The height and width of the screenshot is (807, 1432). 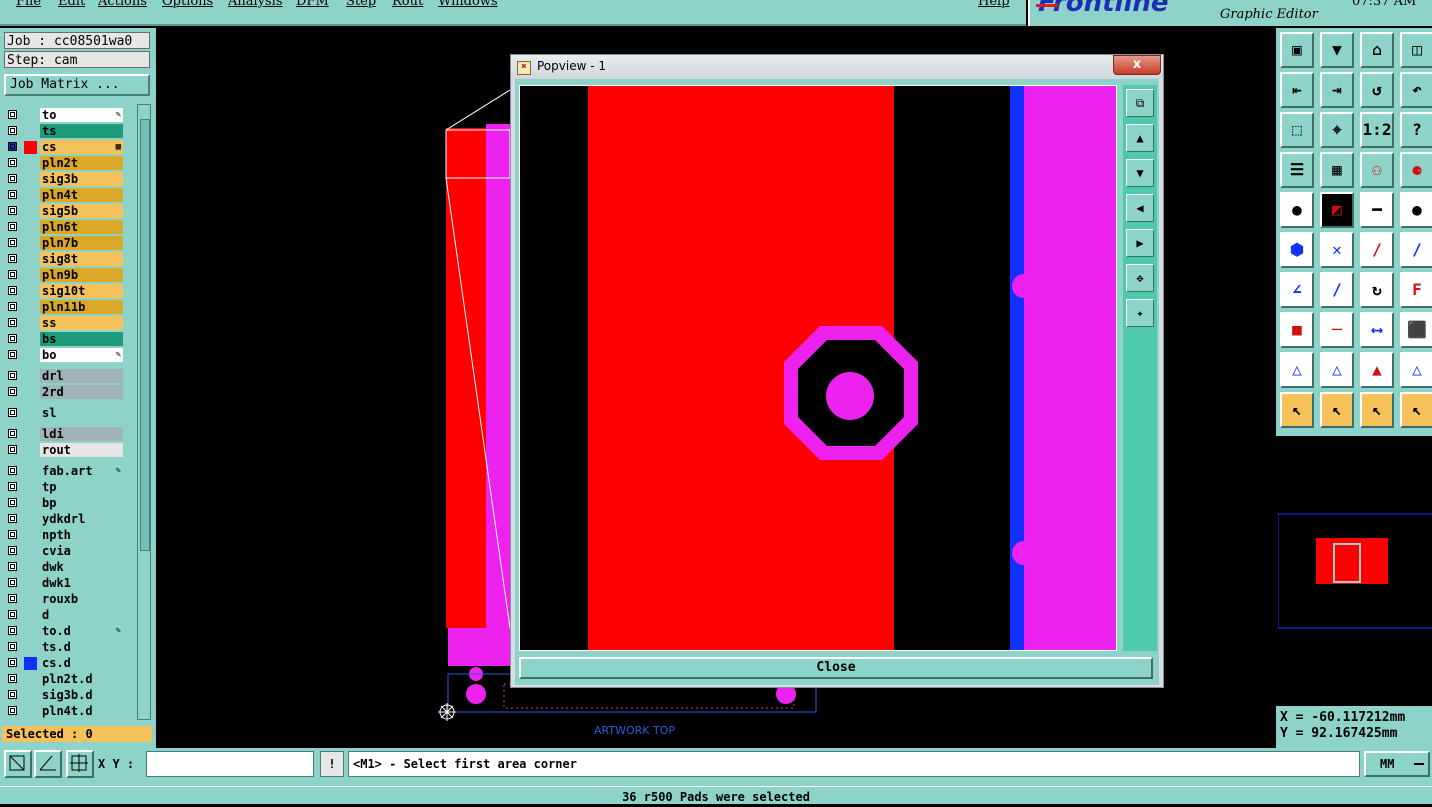 I want to click on rotate-icon: ↻, so click(x=1377, y=290).